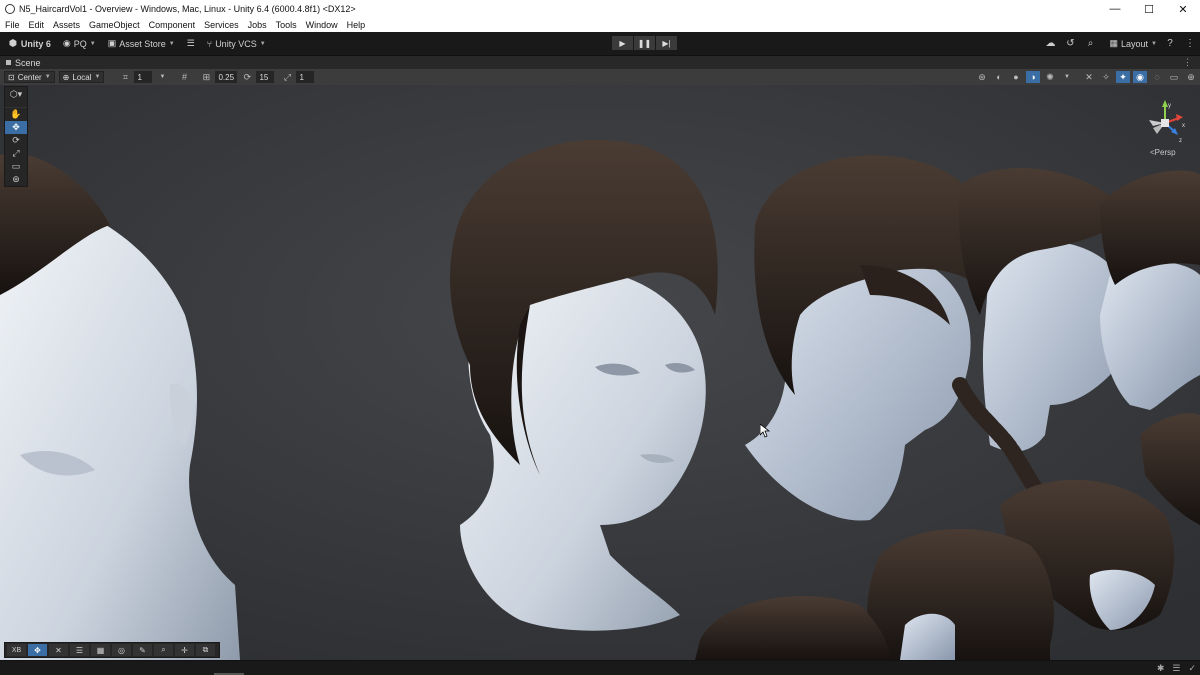 This screenshot has width=1200, height=675. What do you see at coordinates (644, 43) in the screenshot?
I see `pause-button: ❚❚` at bounding box center [644, 43].